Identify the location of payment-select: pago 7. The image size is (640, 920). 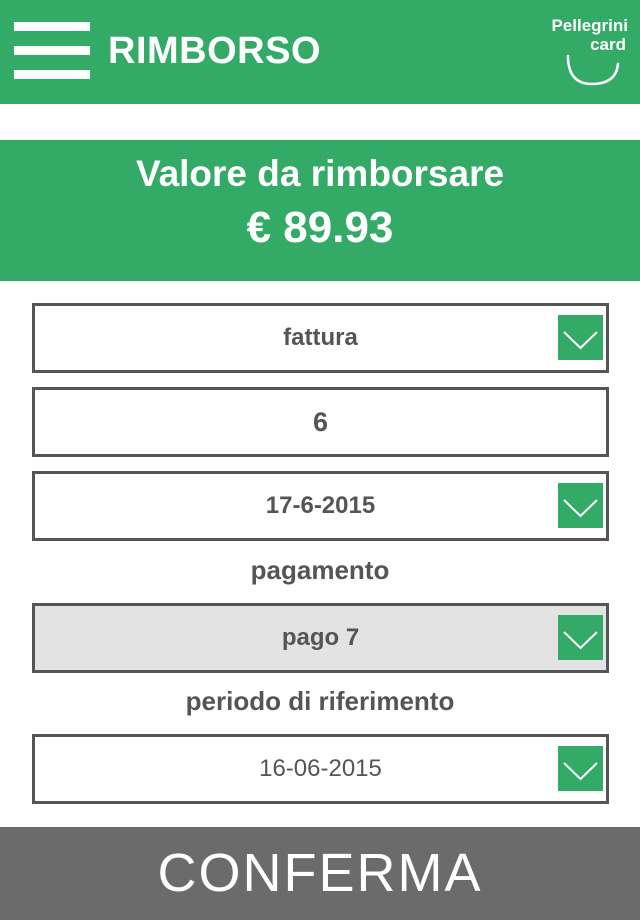
(320, 638).